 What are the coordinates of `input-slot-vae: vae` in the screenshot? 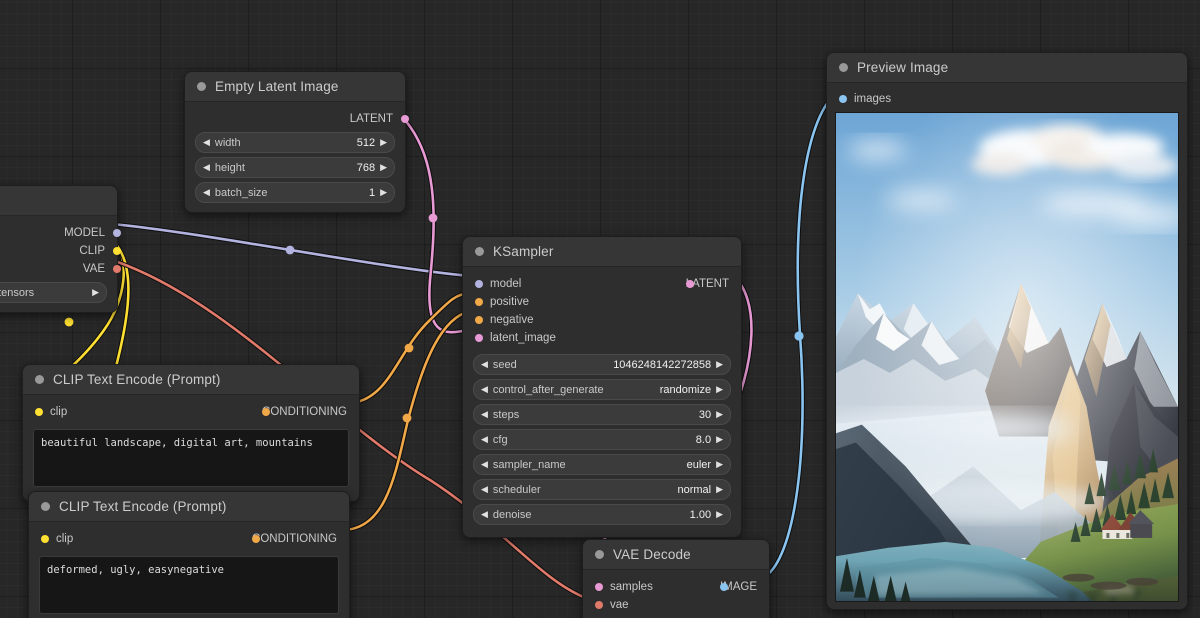 It's located at (676, 605).